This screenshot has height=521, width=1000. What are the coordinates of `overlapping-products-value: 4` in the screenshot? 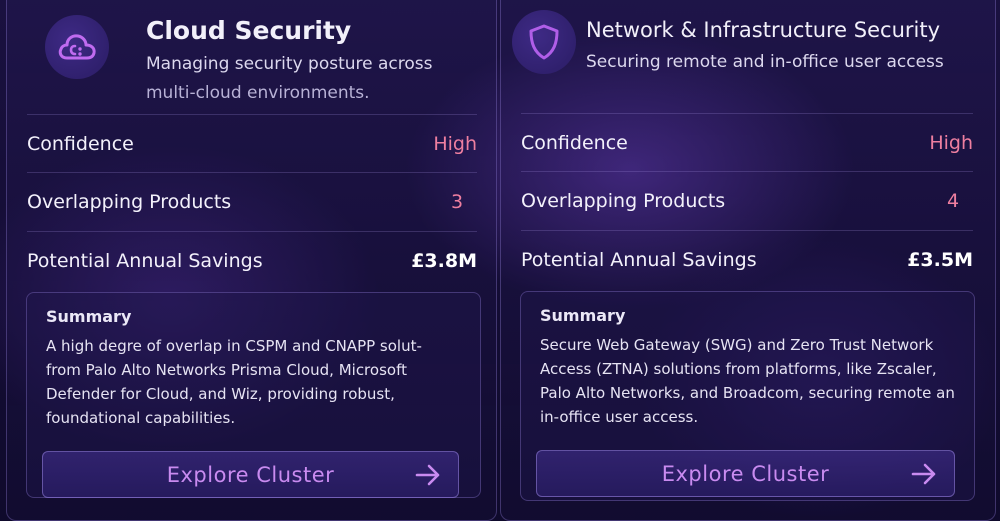 It's located at (953, 200).